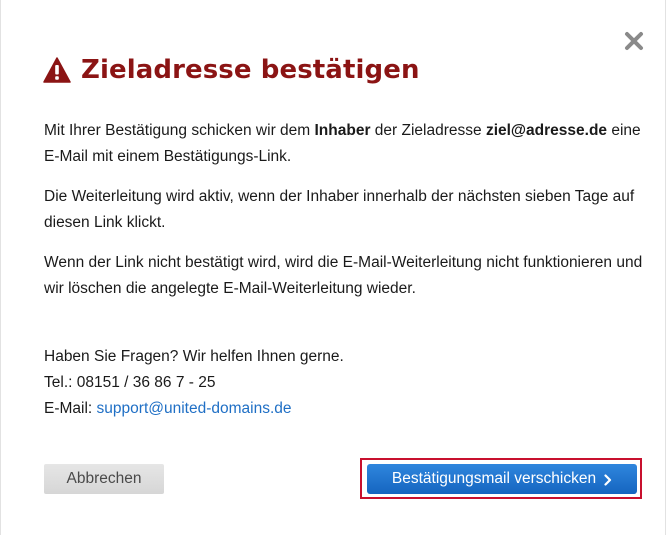  What do you see at coordinates (634, 41) in the screenshot?
I see `close-icon` at bounding box center [634, 41].